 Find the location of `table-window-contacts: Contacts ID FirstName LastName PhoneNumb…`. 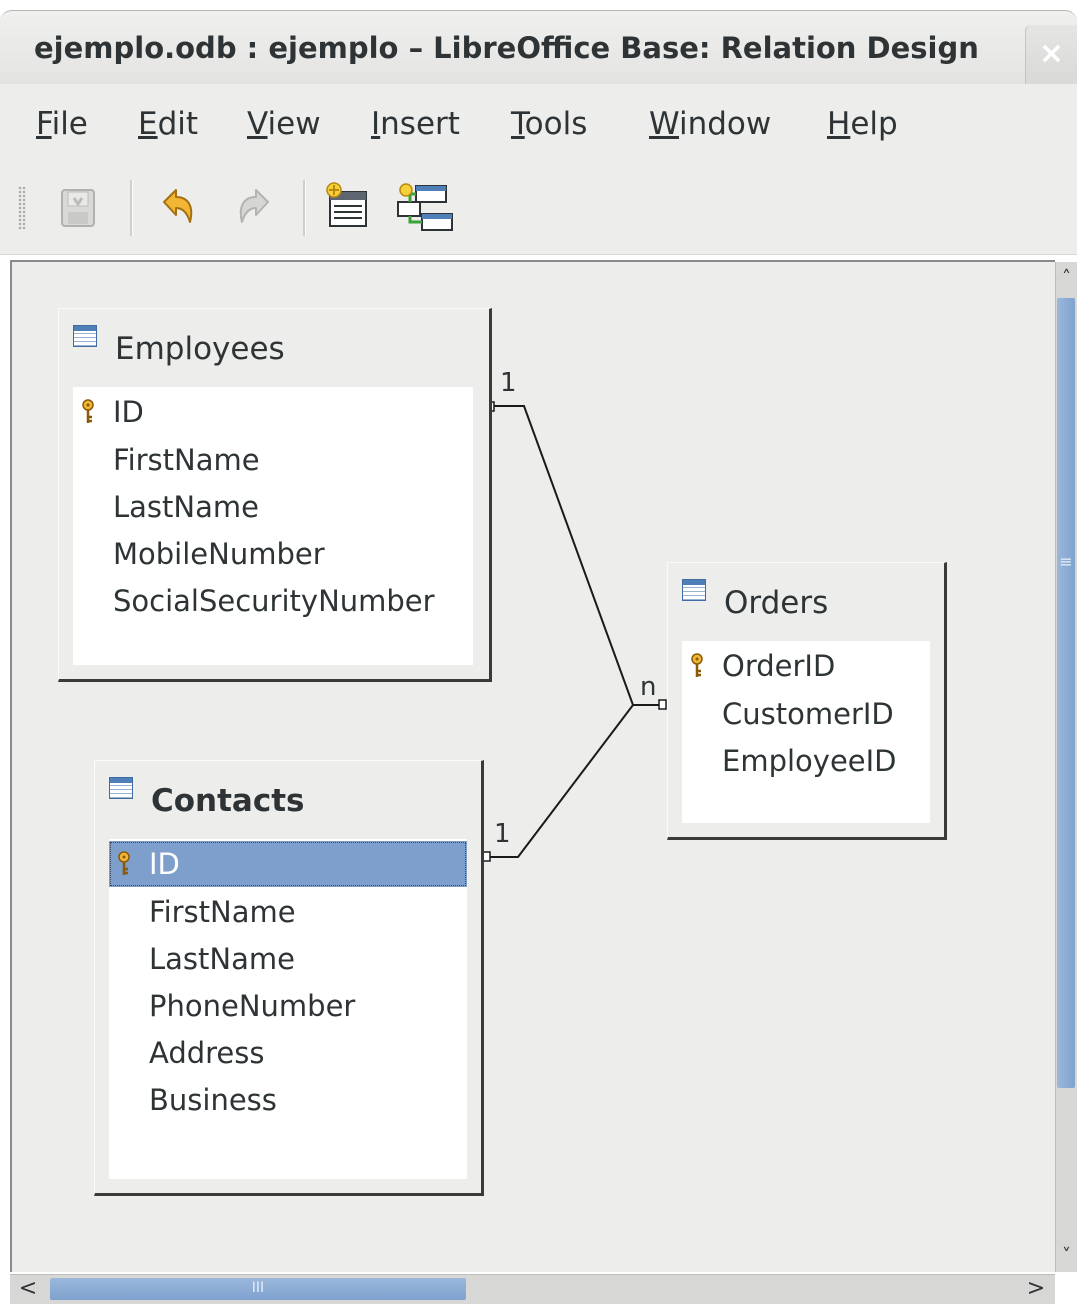

table-window-contacts: Contacts ID FirstName LastName PhoneNumb… is located at coordinates (289, 978).